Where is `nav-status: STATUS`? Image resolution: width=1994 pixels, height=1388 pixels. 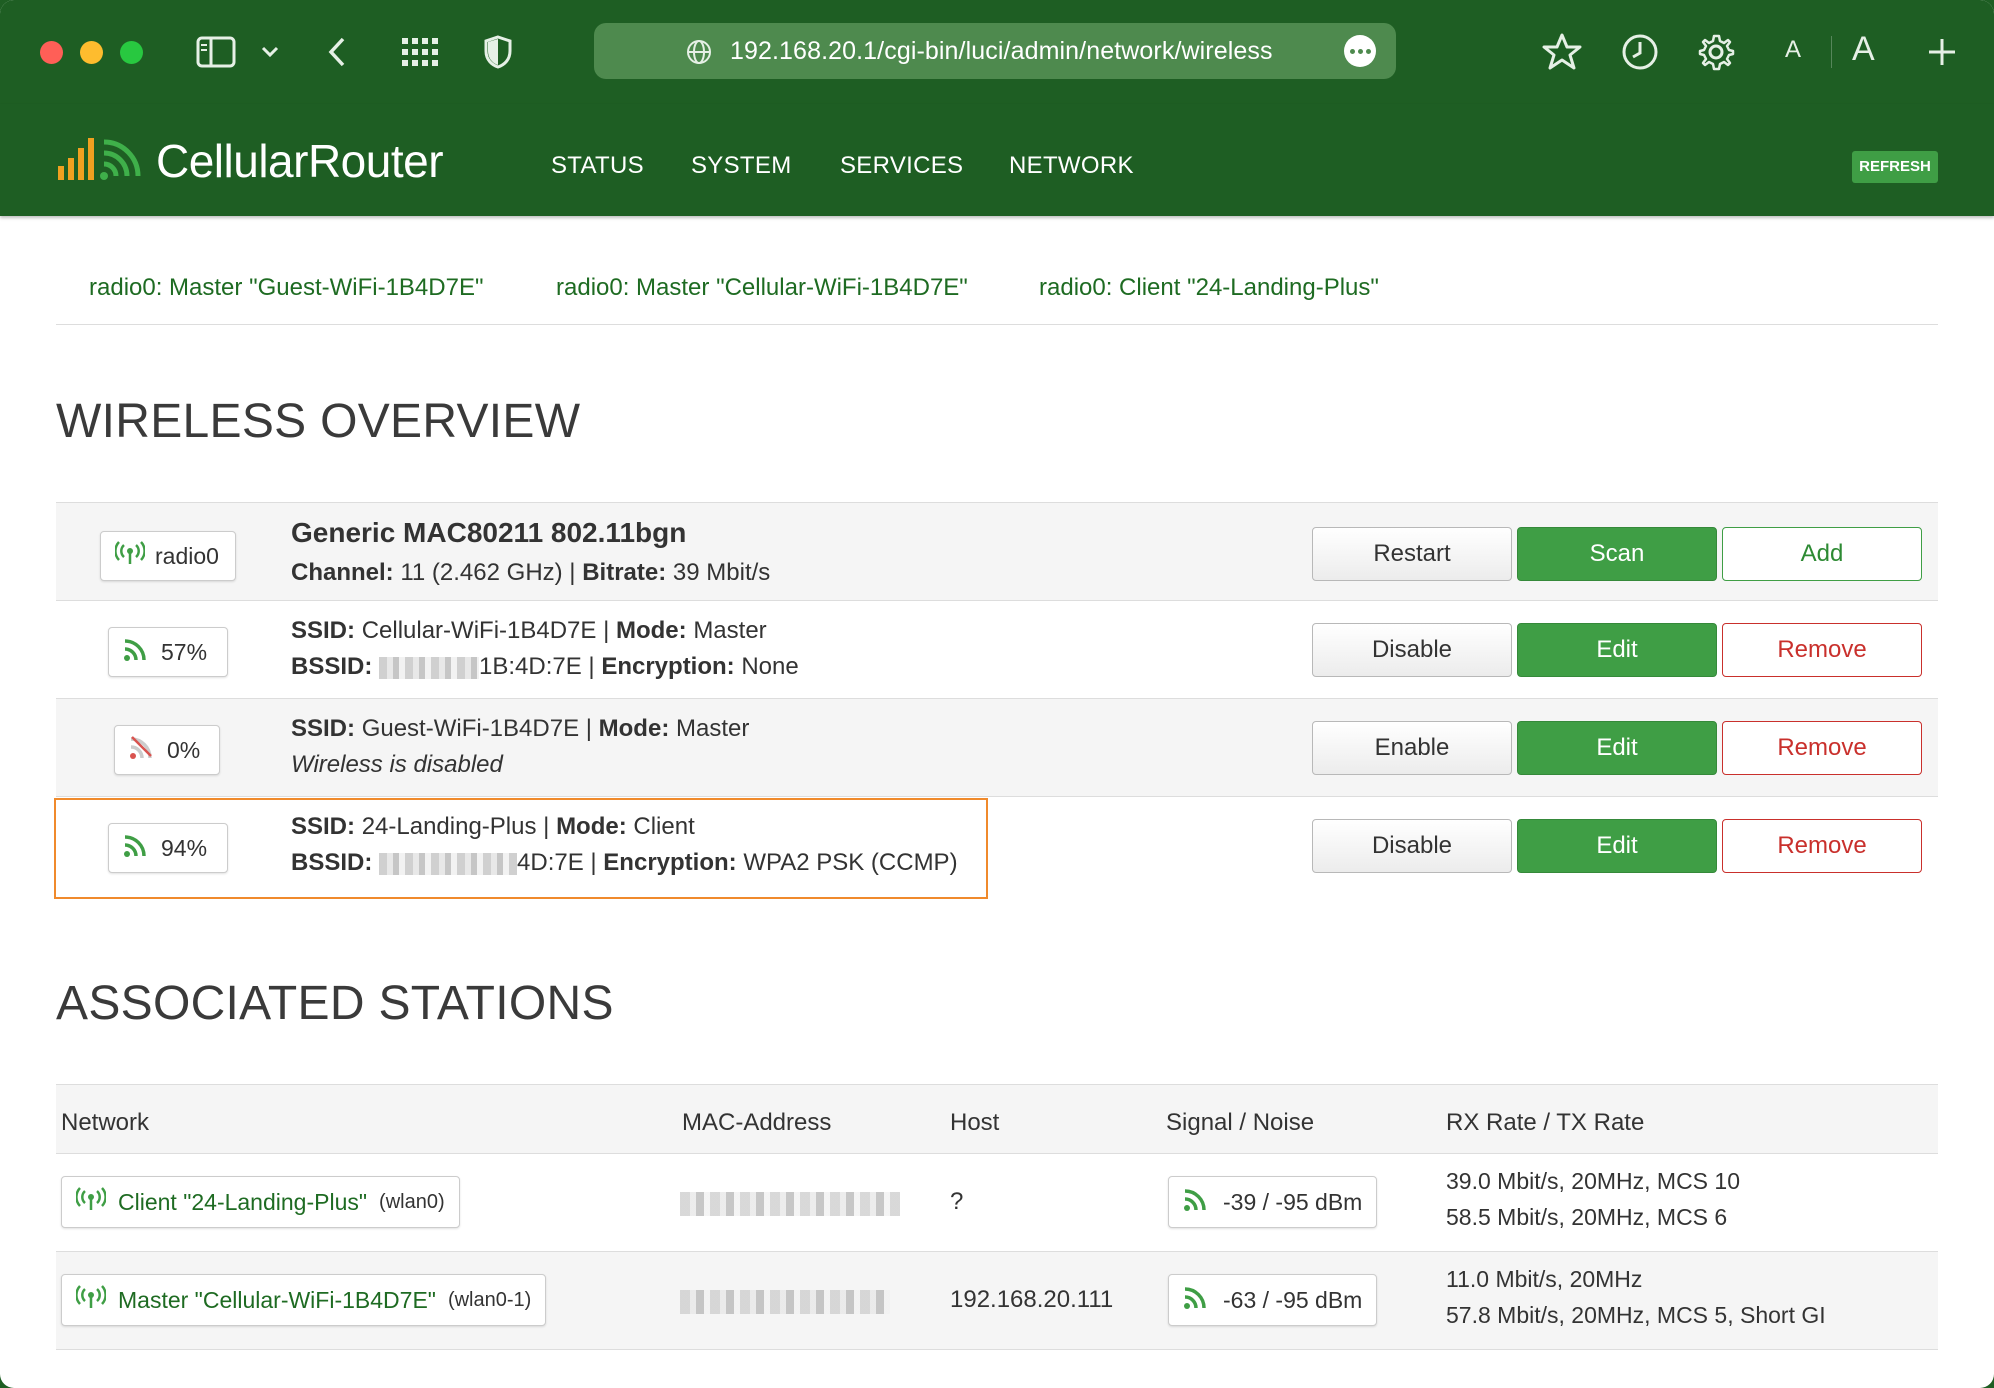 nav-status: STATUS is located at coordinates (597, 166).